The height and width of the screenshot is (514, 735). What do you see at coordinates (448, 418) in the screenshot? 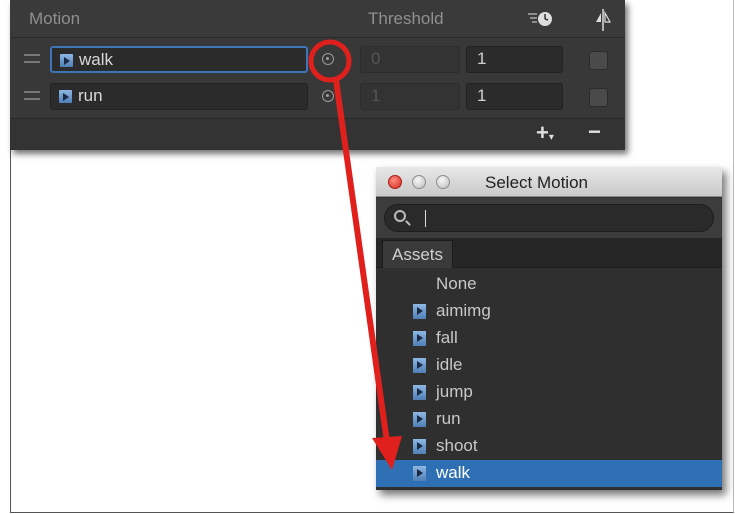
I see `list-item-label: run` at bounding box center [448, 418].